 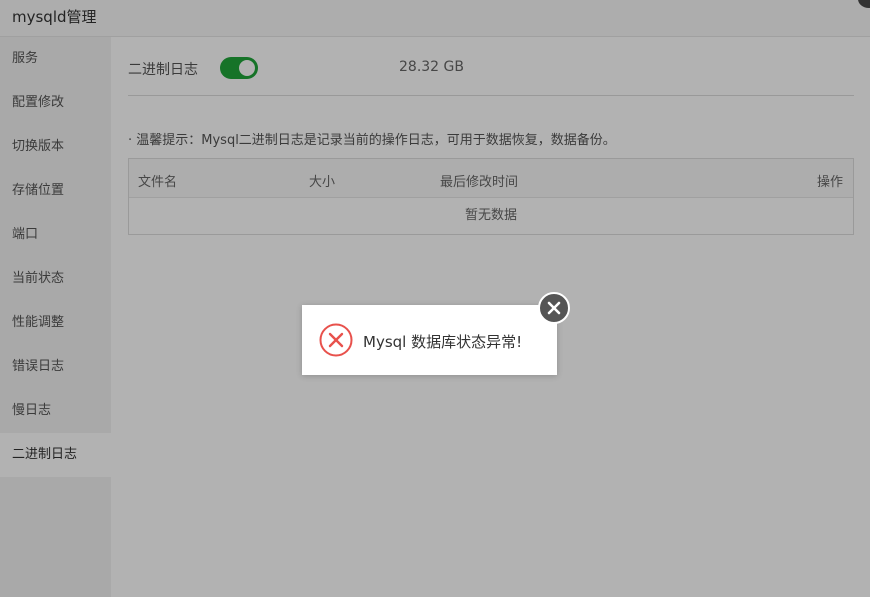 I want to click on error-dialog: Mysql 数据库状态异常!, so click(x=429, y=340).